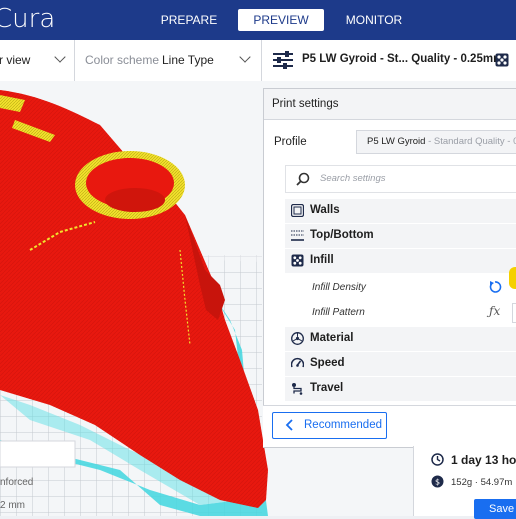 The width and height of the screenshot is (516, 519). What do you see at coordinates (396, 141) in the screenshot?
I see `profile-name: P5 LW Gyroid` at bounding box center [396, 141].